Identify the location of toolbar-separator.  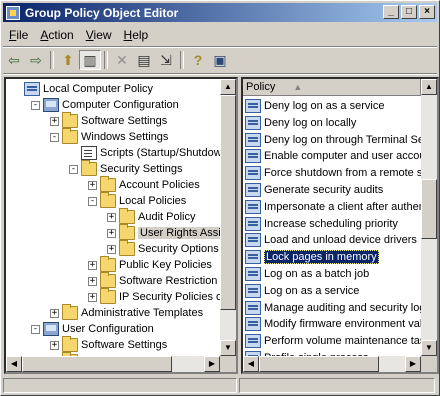
(52, 60).